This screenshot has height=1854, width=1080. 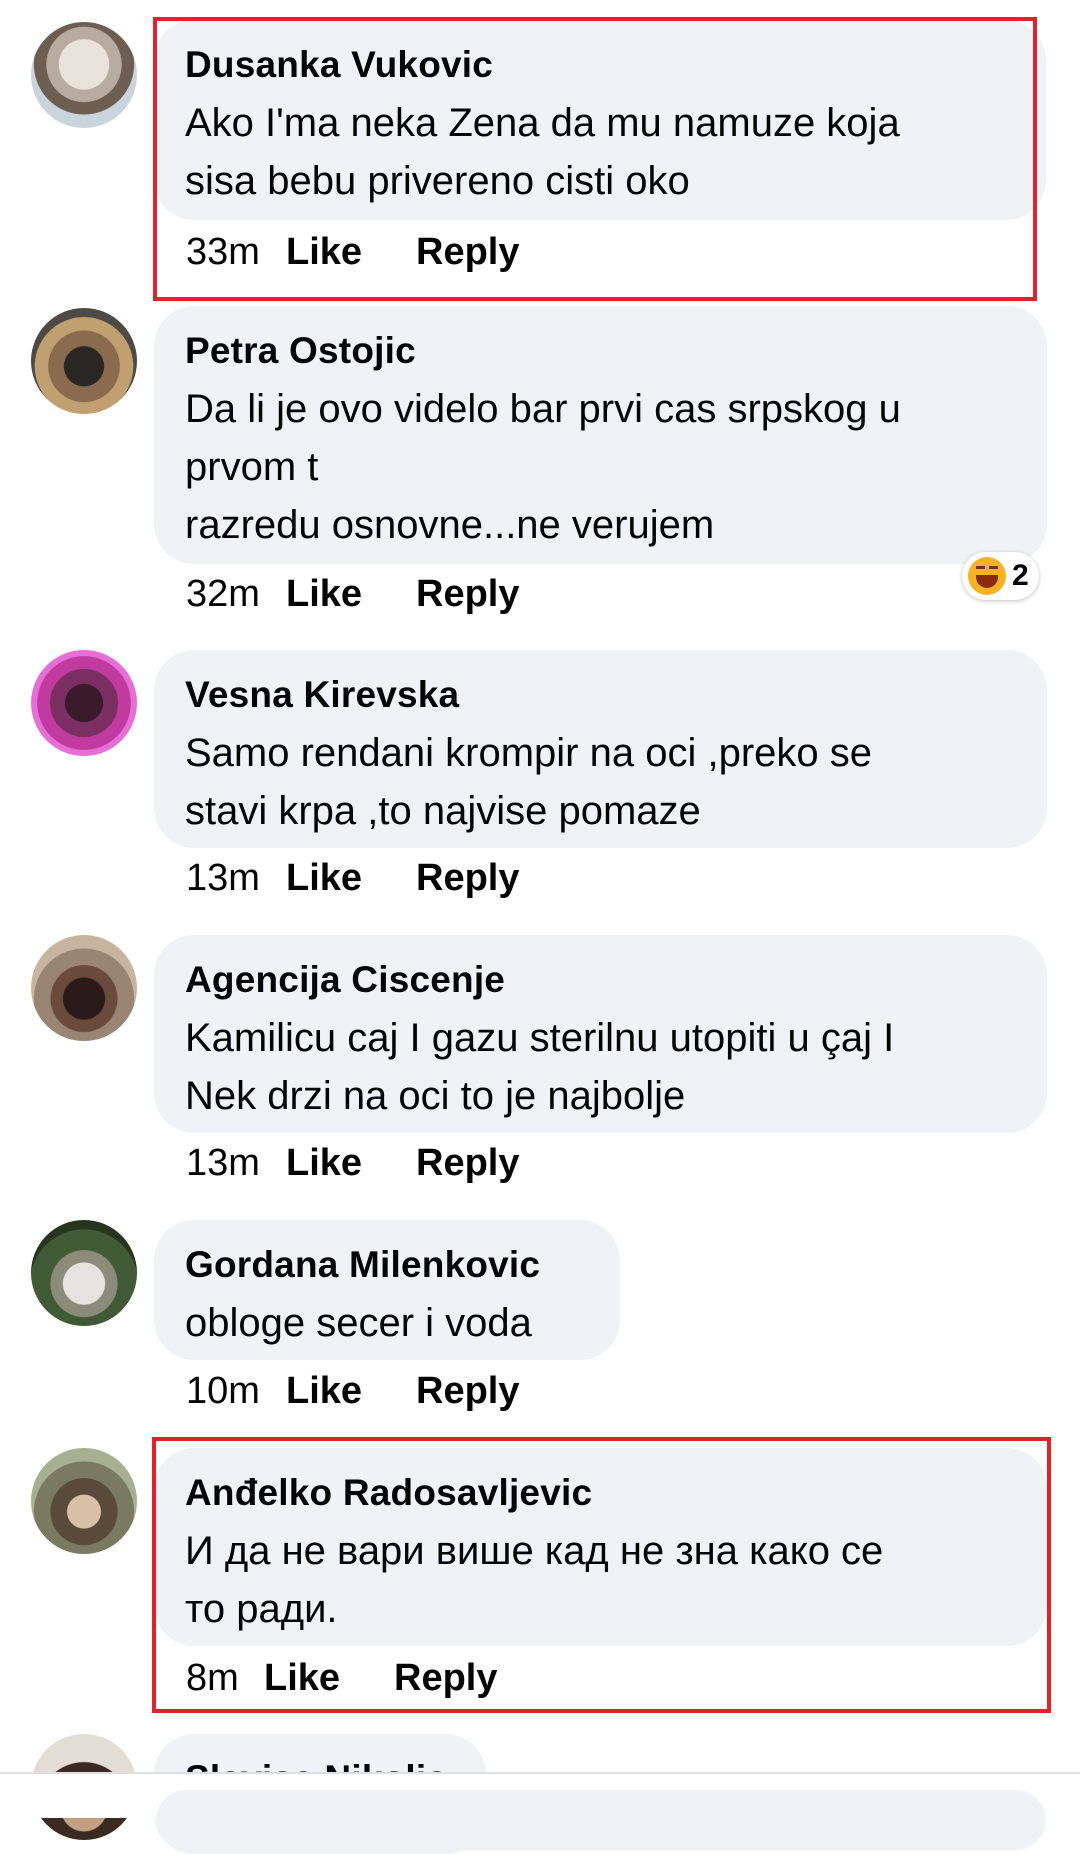 What do you see at coordinates (1020, 575) in the screenshot?
I see `reaction-count: 2` at bounding box center [1020, 575].